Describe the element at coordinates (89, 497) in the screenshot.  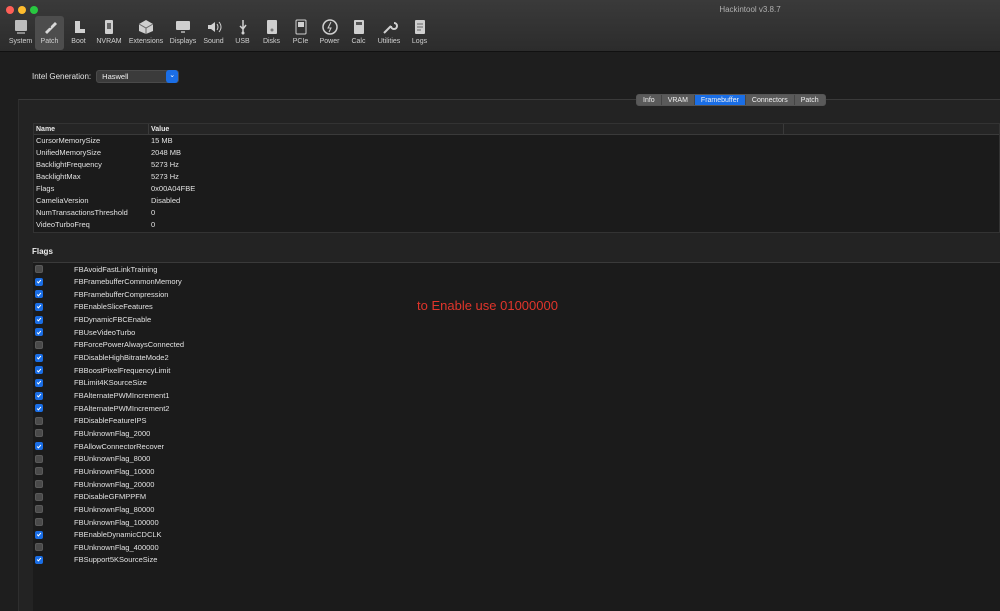
I see `list-item: FBDisableGFMPPFM` at that location.